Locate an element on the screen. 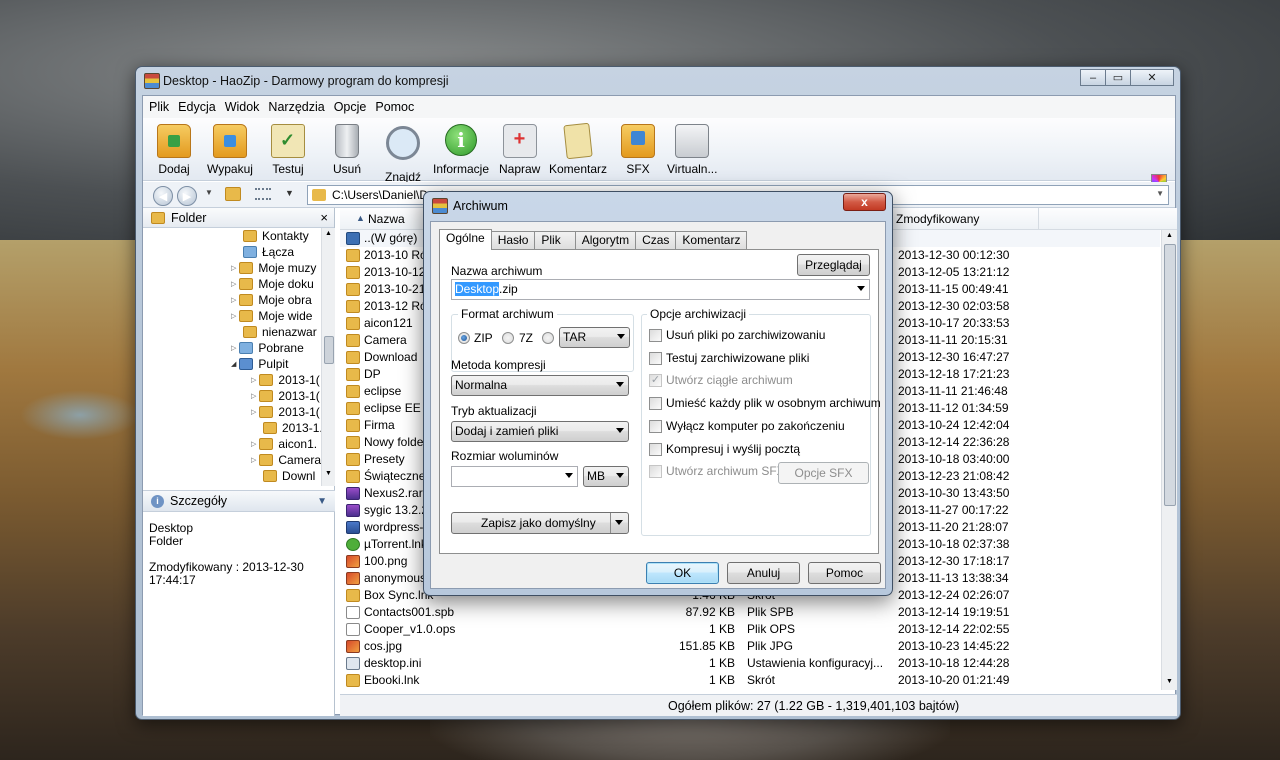 This screenshot has width=1280, height=760. forward-button: ▶ is located at coordinates (187, 196).